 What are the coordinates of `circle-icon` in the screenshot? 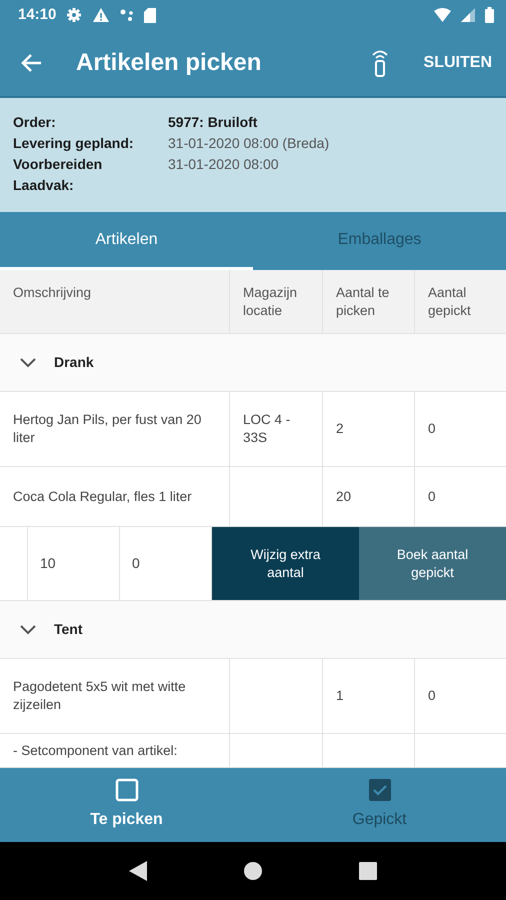 It's located at (253, 871).